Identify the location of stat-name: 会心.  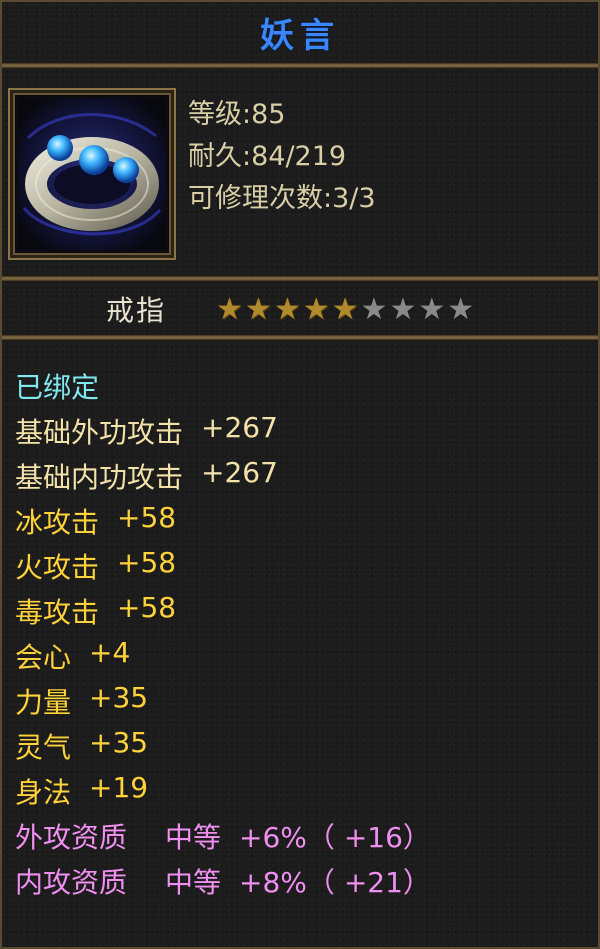
(43, 657).